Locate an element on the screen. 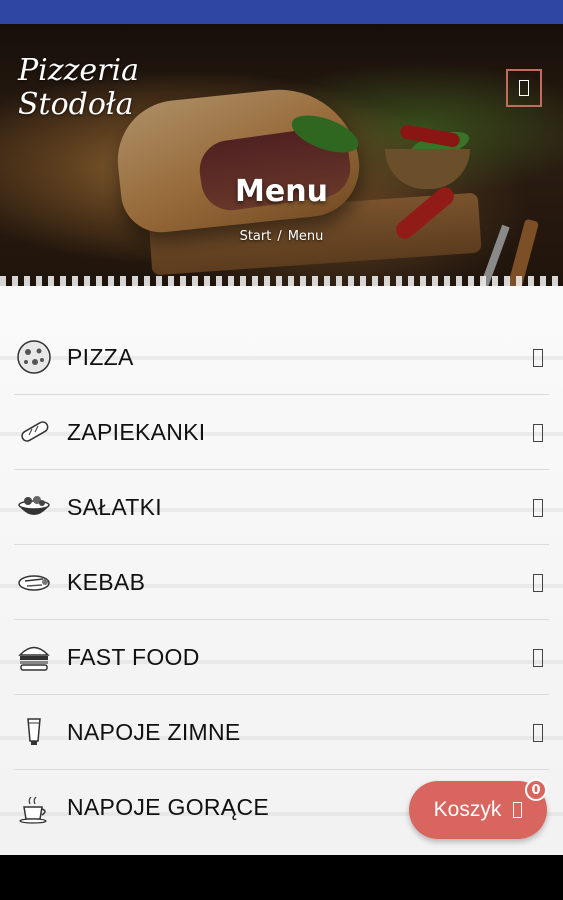 The width and height of the screenshot is (563, 900). system-navigation-bar is located at coordinates (281, 877).